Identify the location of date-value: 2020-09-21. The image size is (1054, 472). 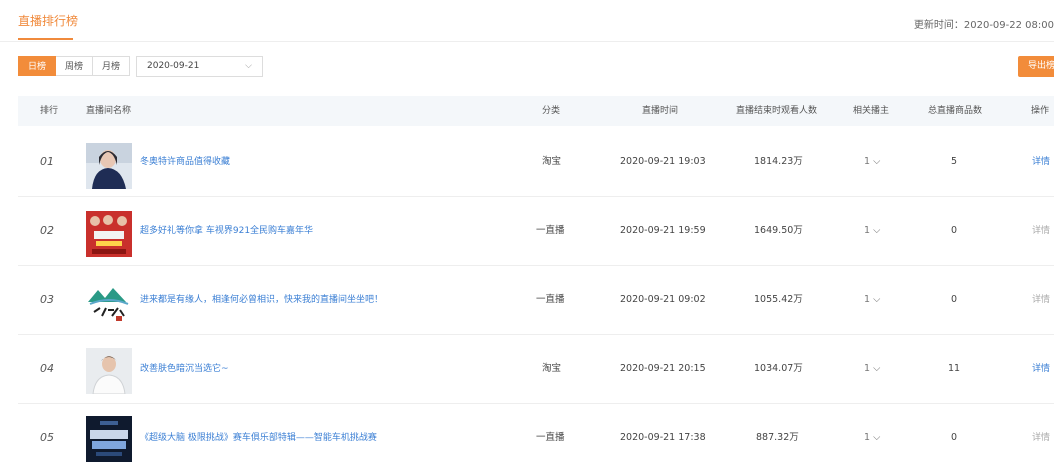
(173, 66).